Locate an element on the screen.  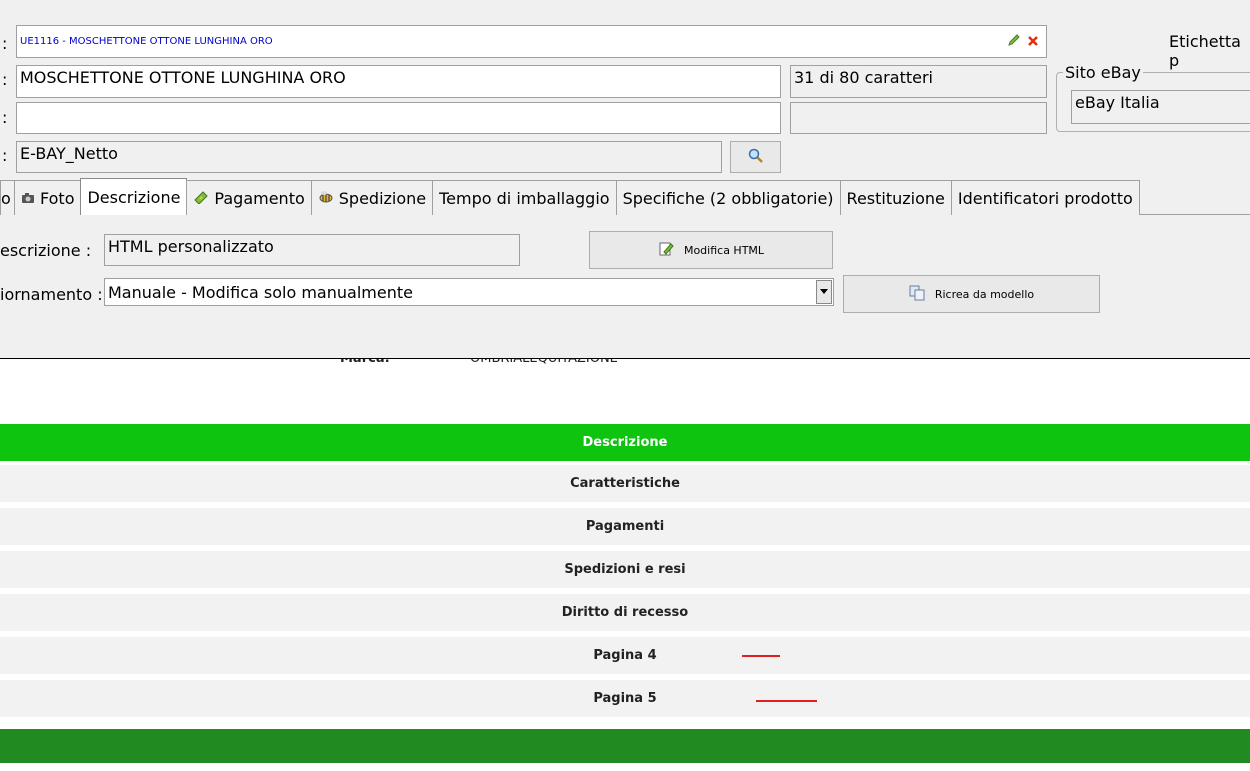
char-count-field: 31 di 80 caratteri is located at coordinates (918, 81).